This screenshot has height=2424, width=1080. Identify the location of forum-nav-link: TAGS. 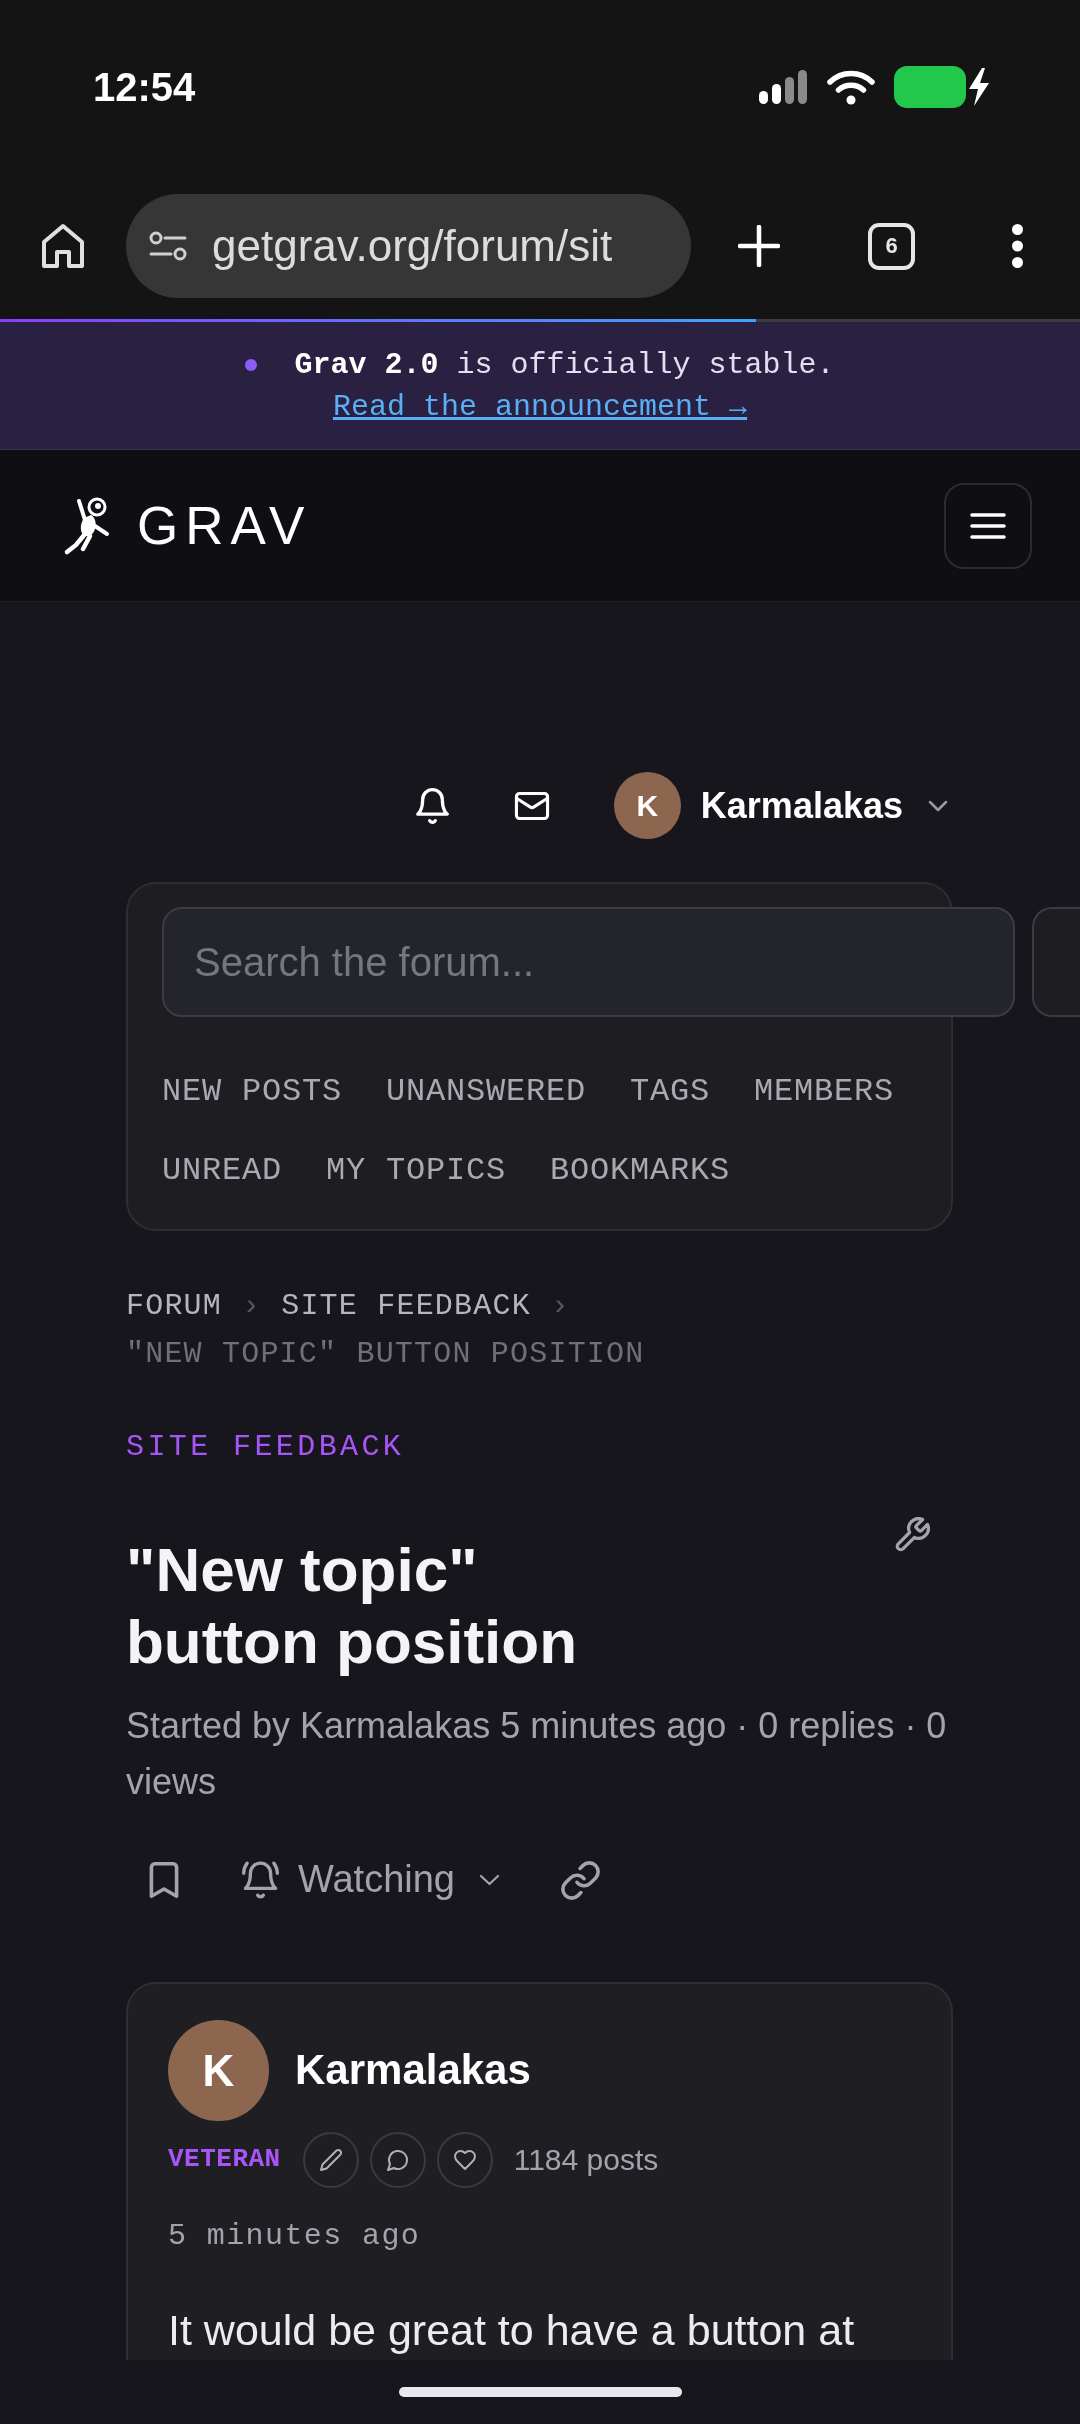
(670, 1092).